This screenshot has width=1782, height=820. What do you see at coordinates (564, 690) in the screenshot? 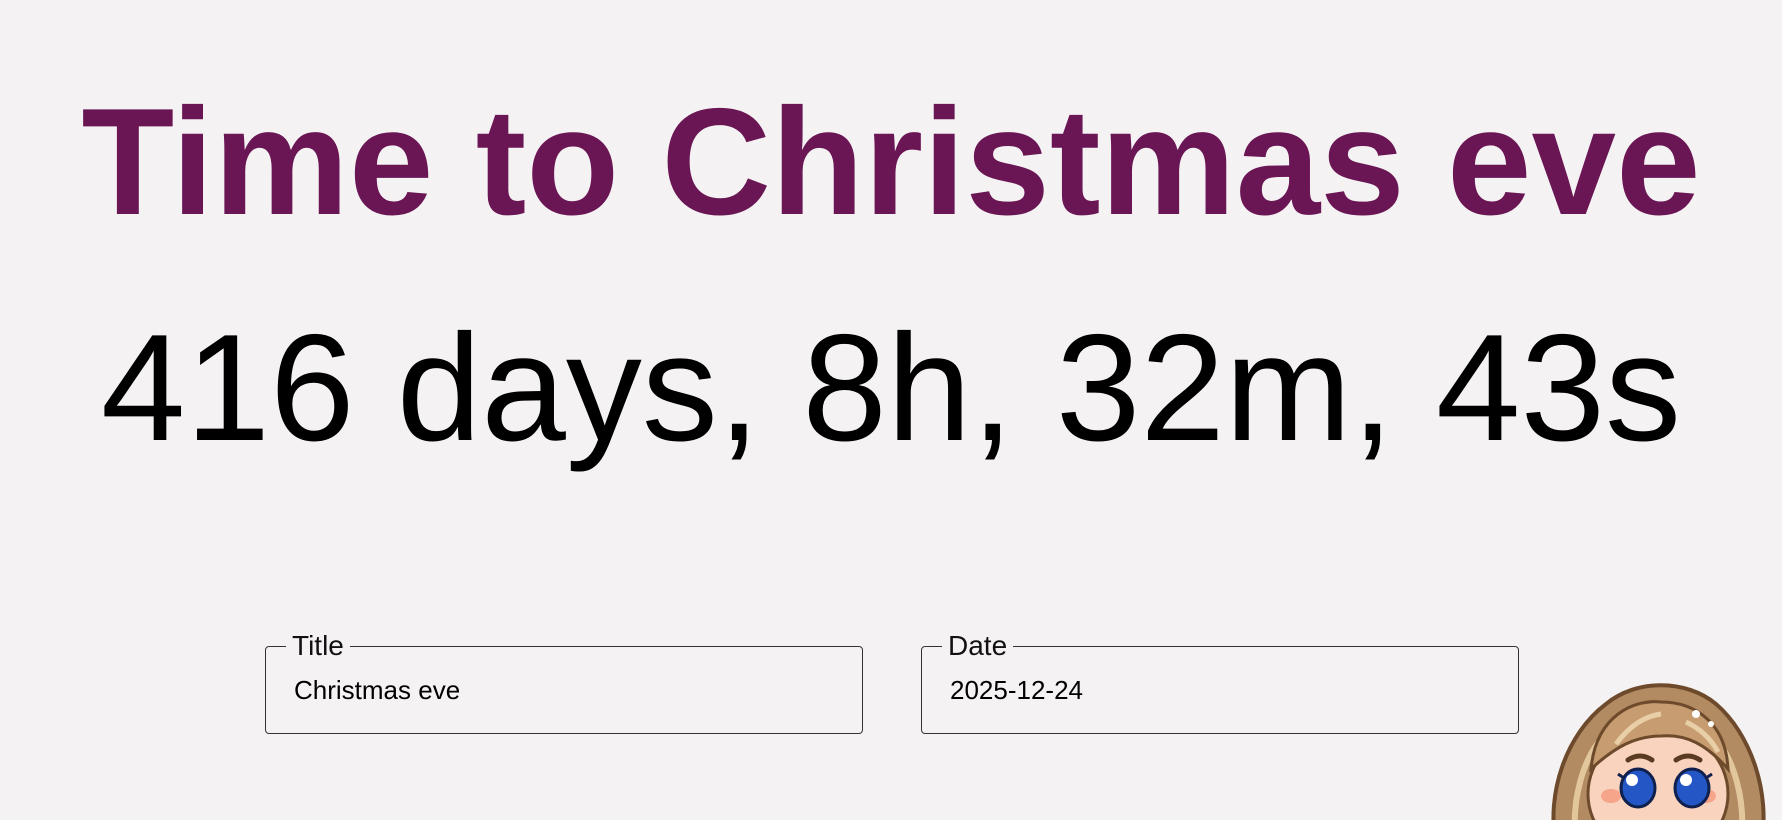
I see `title-input` at bounding box center [564, 690].